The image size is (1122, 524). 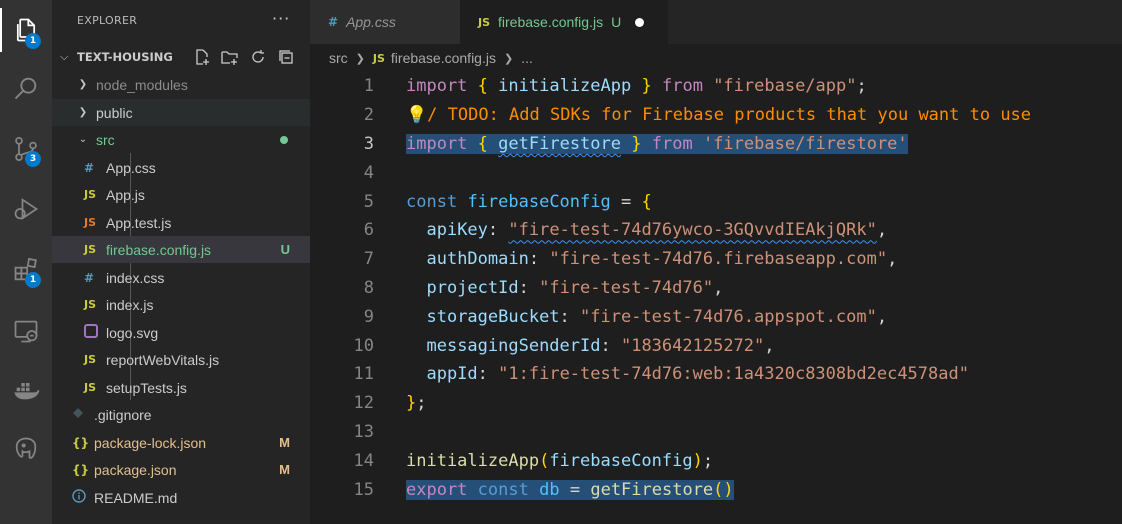 I want to click on project-name: TEXT-HOUSING, so click(x=125, y=57).